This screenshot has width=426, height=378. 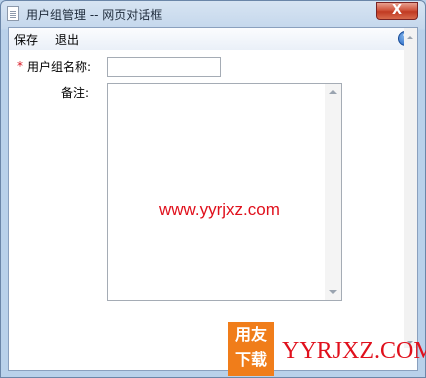 I want to click on logo-badge-line-1: 用友, so click(x=250, y=334).